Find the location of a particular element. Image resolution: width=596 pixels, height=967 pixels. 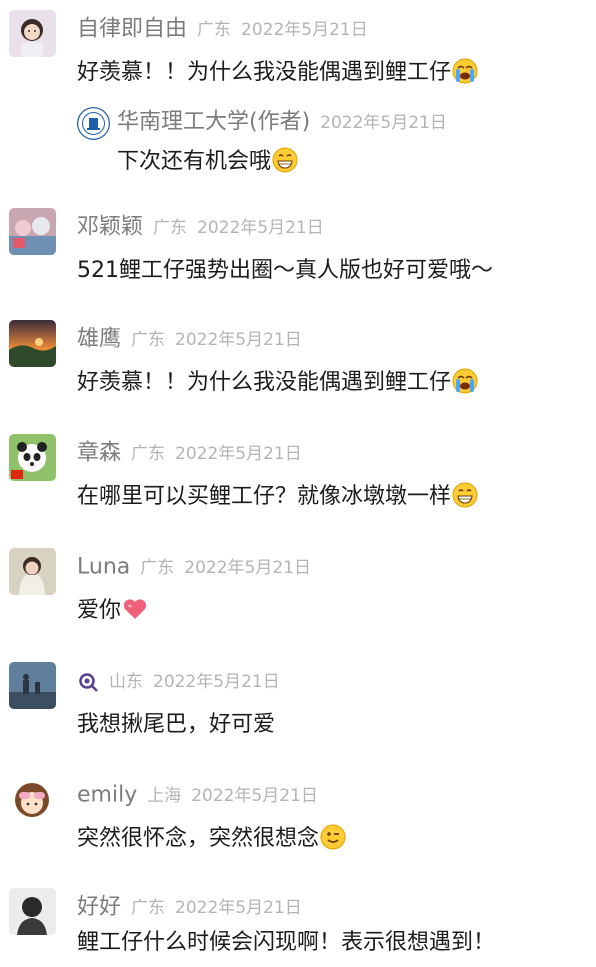

comment-text: 爱你 is located at coordinates (112, 611).